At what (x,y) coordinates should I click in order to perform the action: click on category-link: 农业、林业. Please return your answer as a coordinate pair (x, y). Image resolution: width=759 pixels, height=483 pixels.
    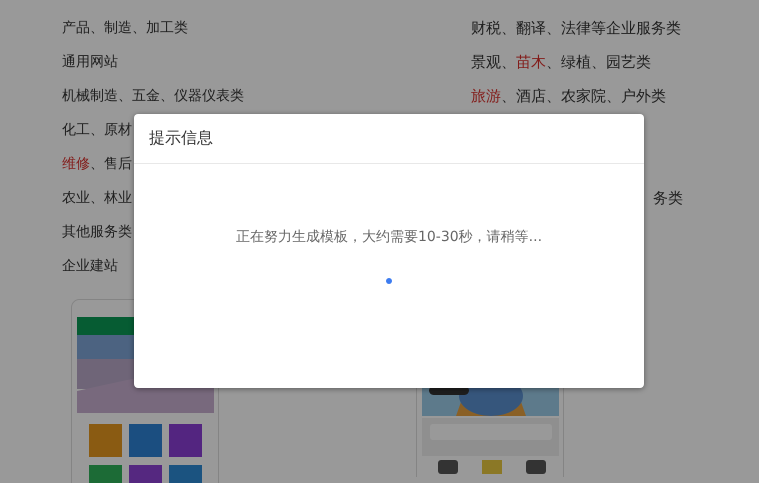
    Looking at the image, I should click on (97, 198).